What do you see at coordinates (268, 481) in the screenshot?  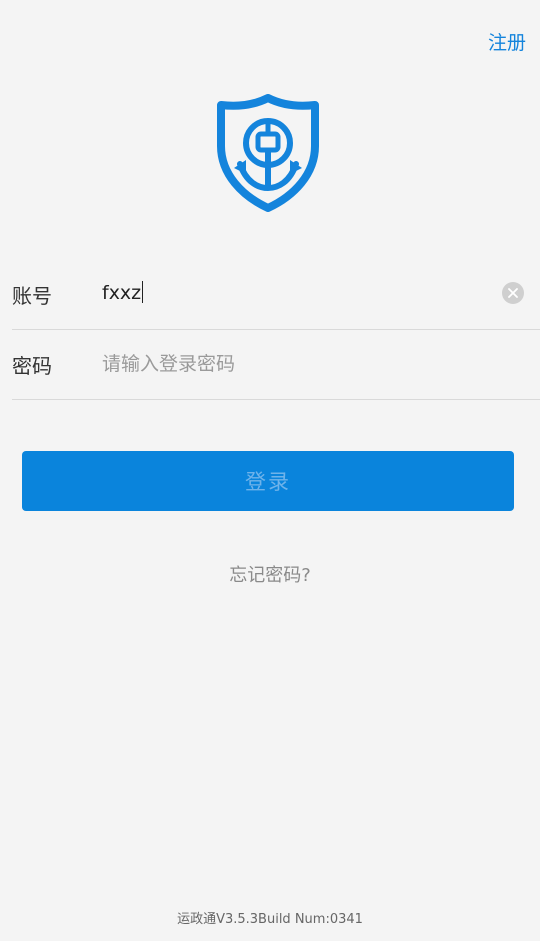 I see `login-button: 登录` at bounding box center [268, 481].